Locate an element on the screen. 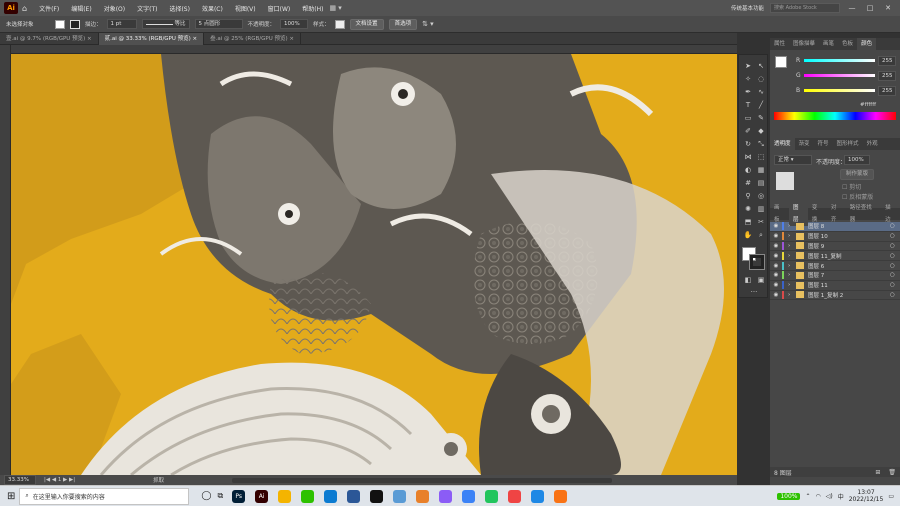 Image resolution: width=900 pixels, height=506 pixels. taskbar-app-qq-icon is located at coordinates (377, 496).